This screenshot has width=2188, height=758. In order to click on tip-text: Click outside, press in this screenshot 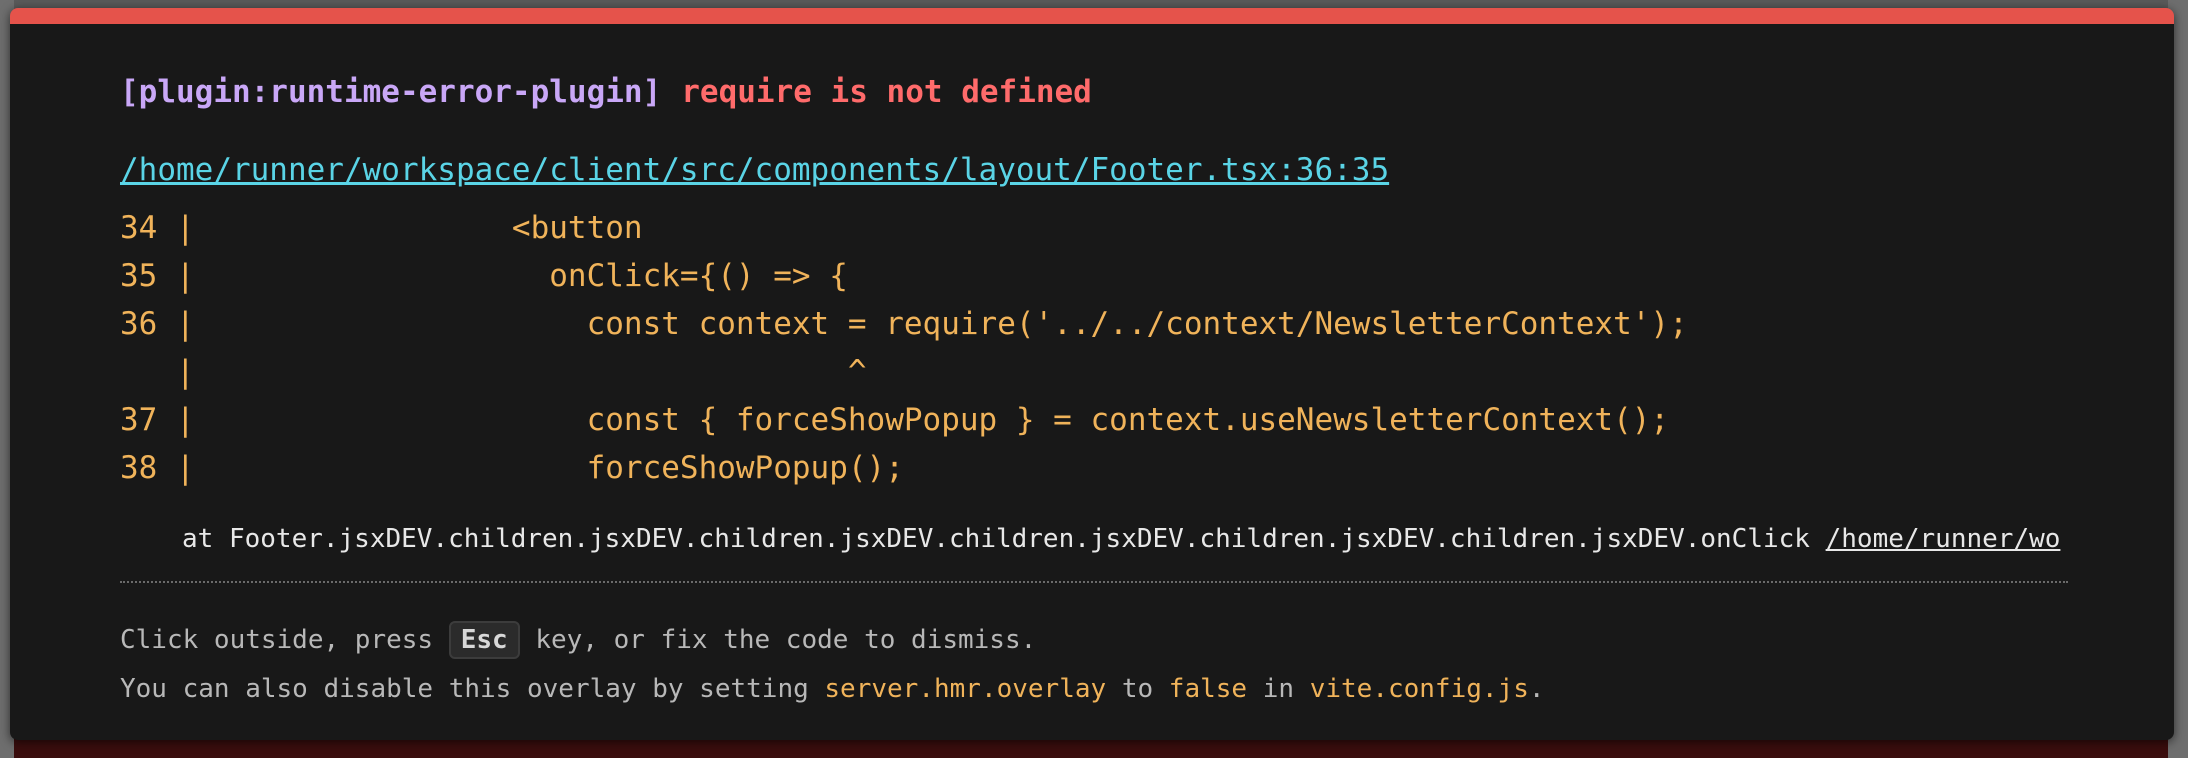, I will do `click(284, 640)`.